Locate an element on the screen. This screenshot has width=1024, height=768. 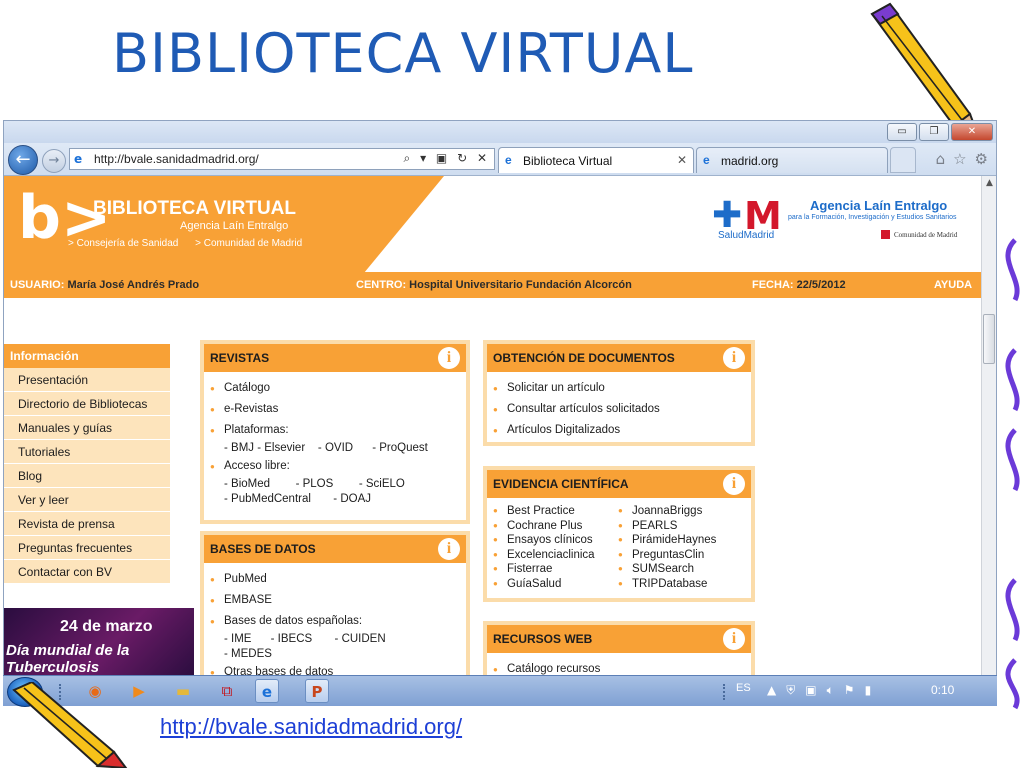
ie-tab-icon: e is located at coordinates (706, 160).